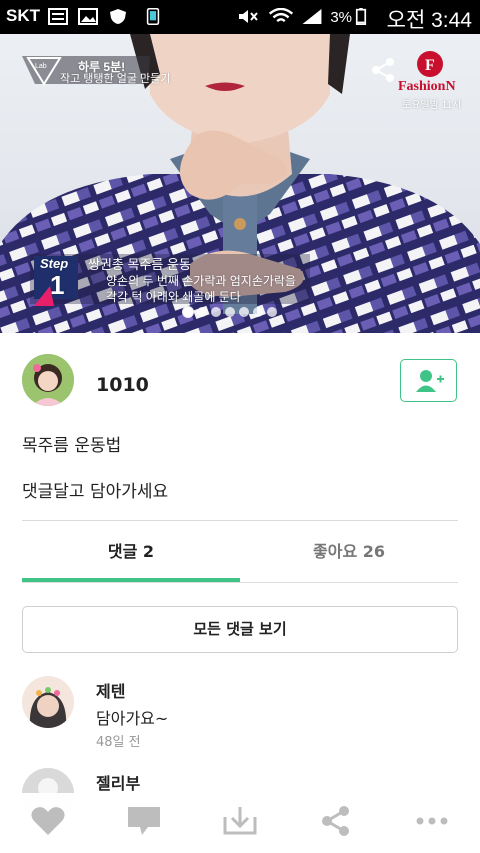 Image resolution: width=480 pixels, height=853 pixels. I want to click on post-text-line2: 댓글달고 담아가세요, so click(95, 492).